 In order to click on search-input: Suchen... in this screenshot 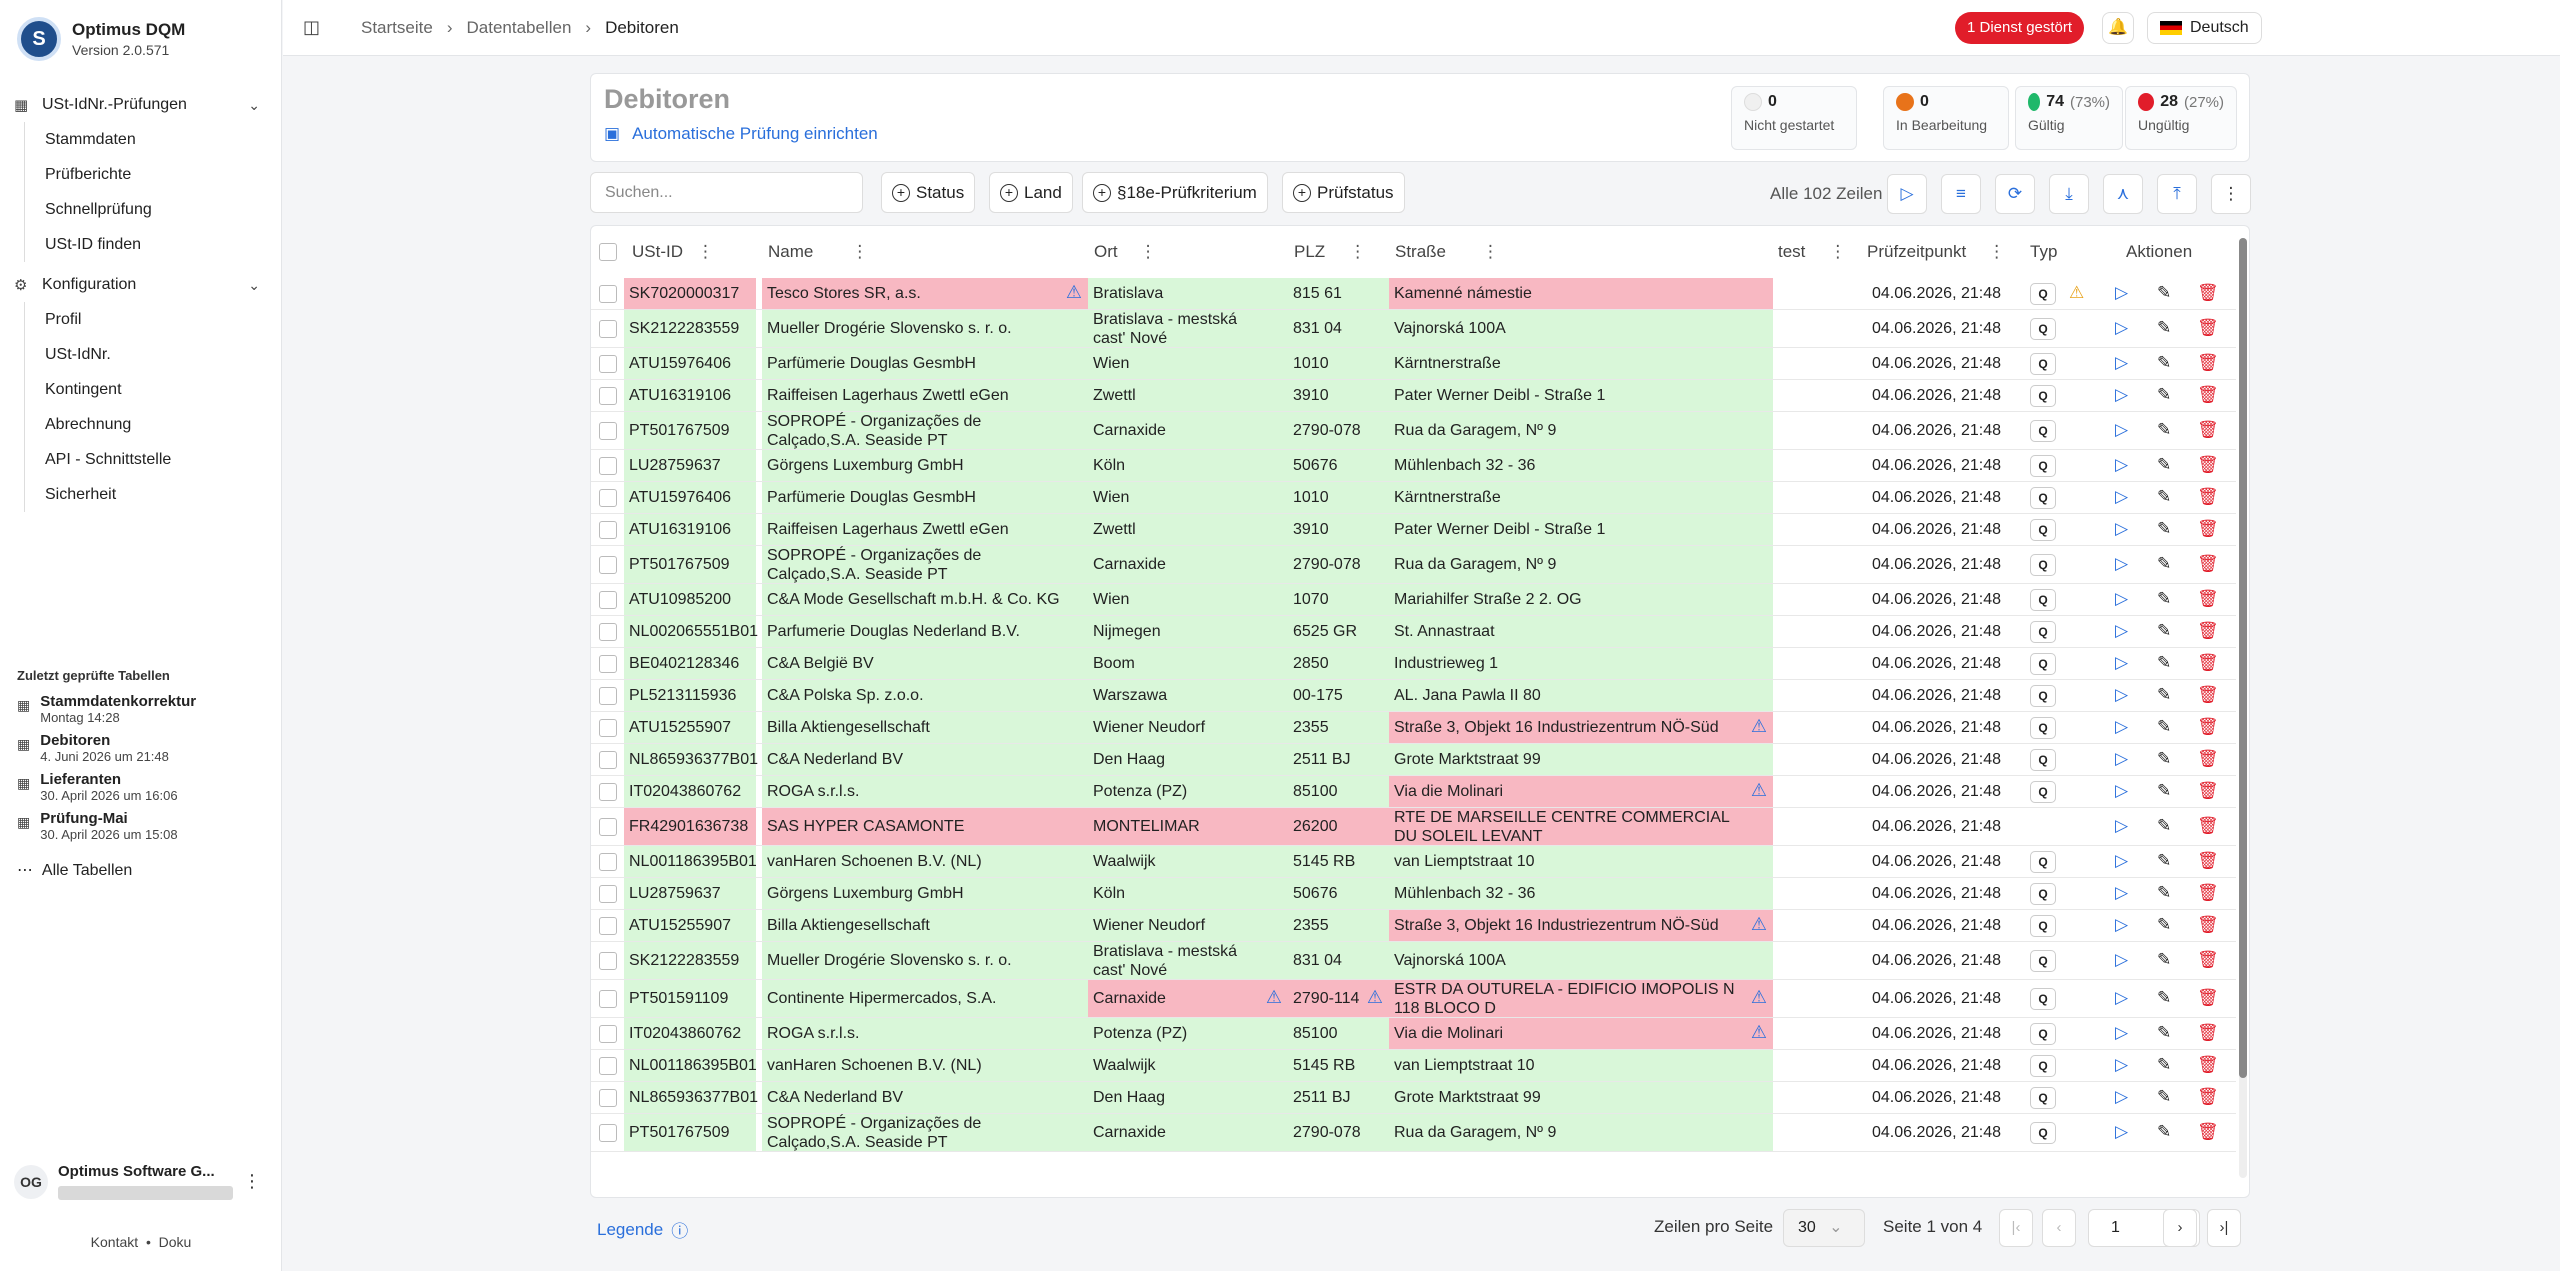, I will do `click(726, 192)`.